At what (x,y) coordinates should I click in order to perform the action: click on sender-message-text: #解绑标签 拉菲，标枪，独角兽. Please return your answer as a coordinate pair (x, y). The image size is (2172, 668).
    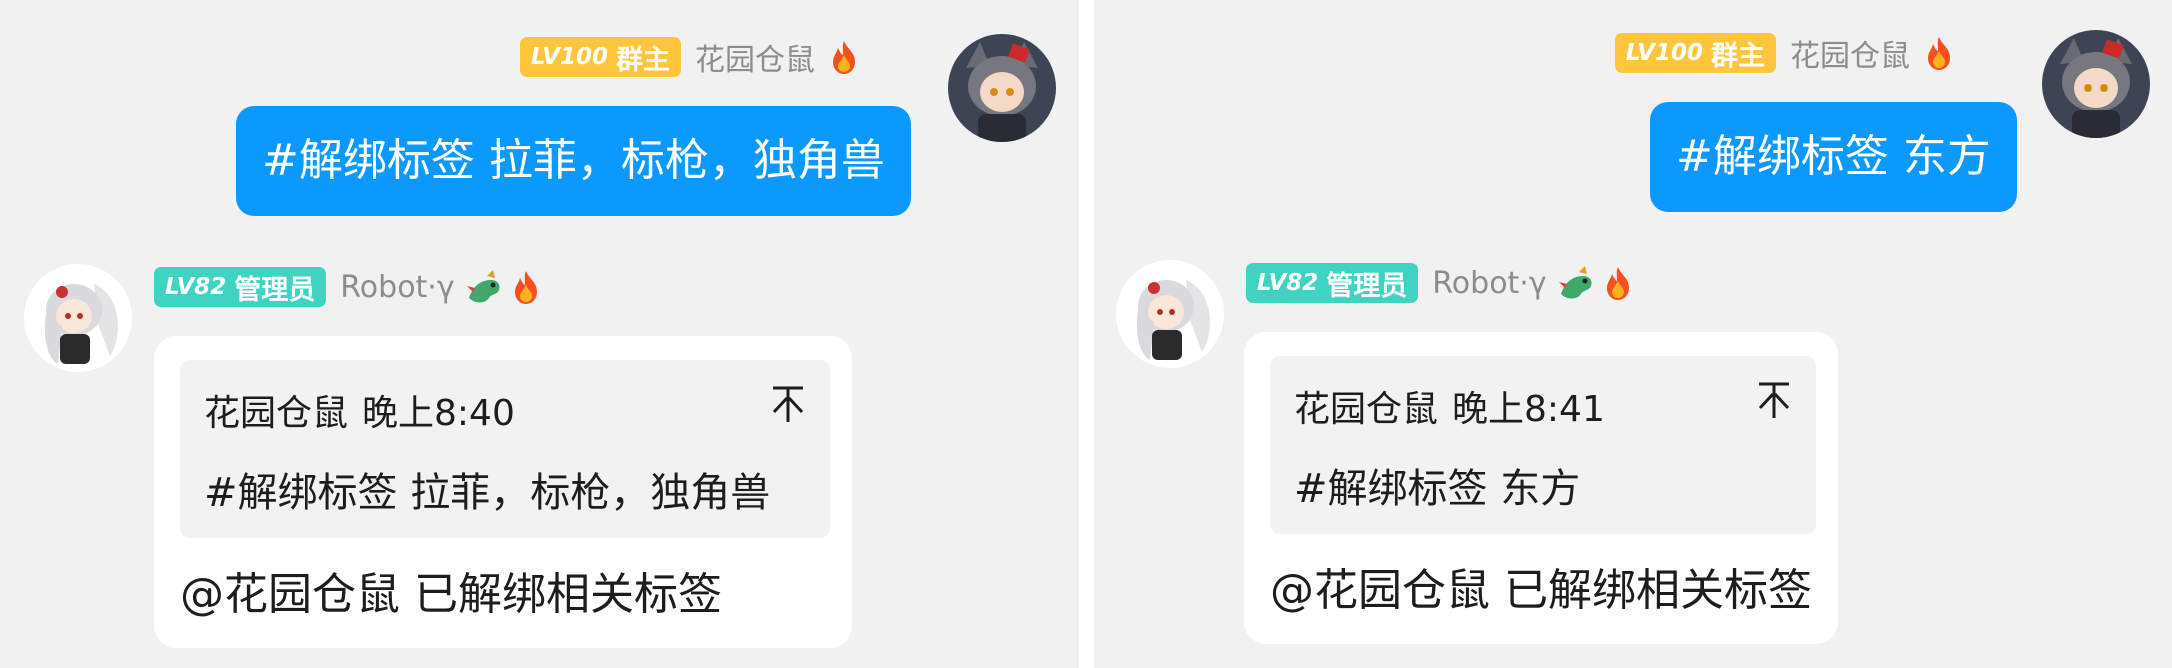
    Looking at the image, I should click on (573, 160).